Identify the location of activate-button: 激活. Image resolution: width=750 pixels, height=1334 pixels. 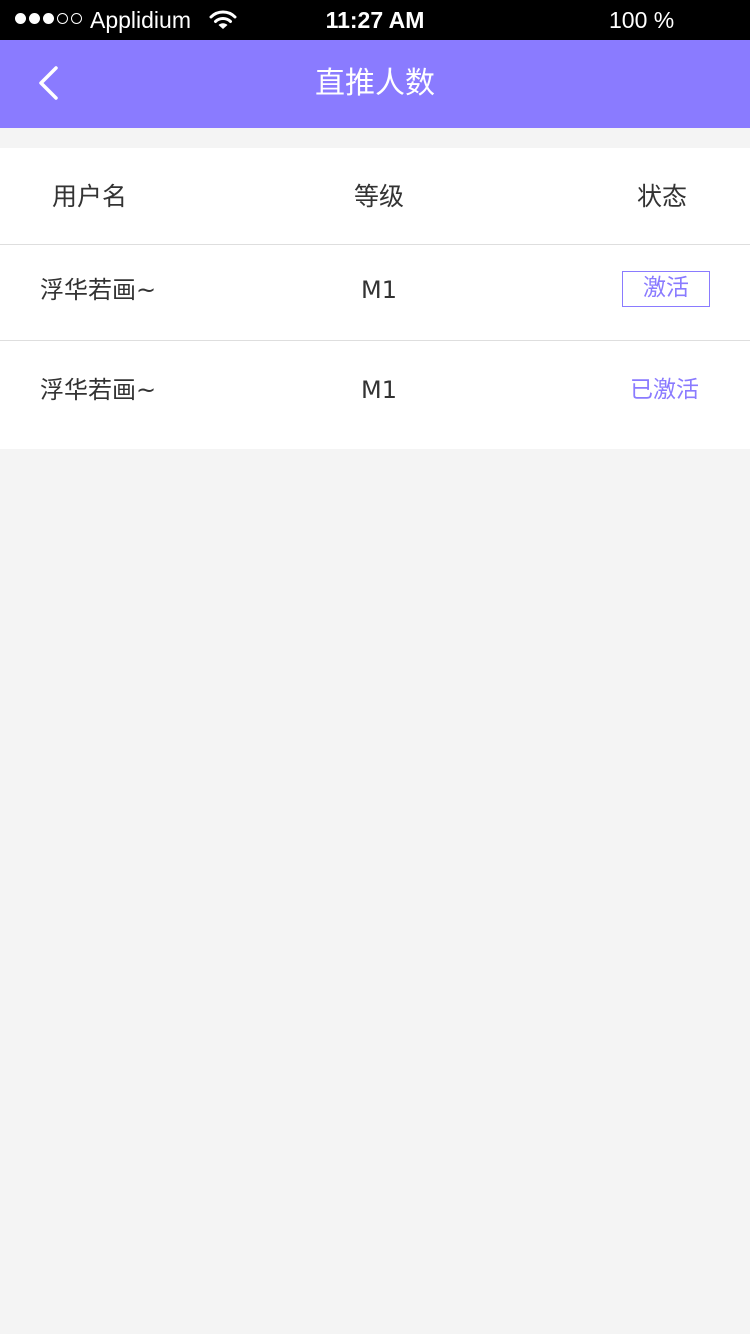
(666, 289).